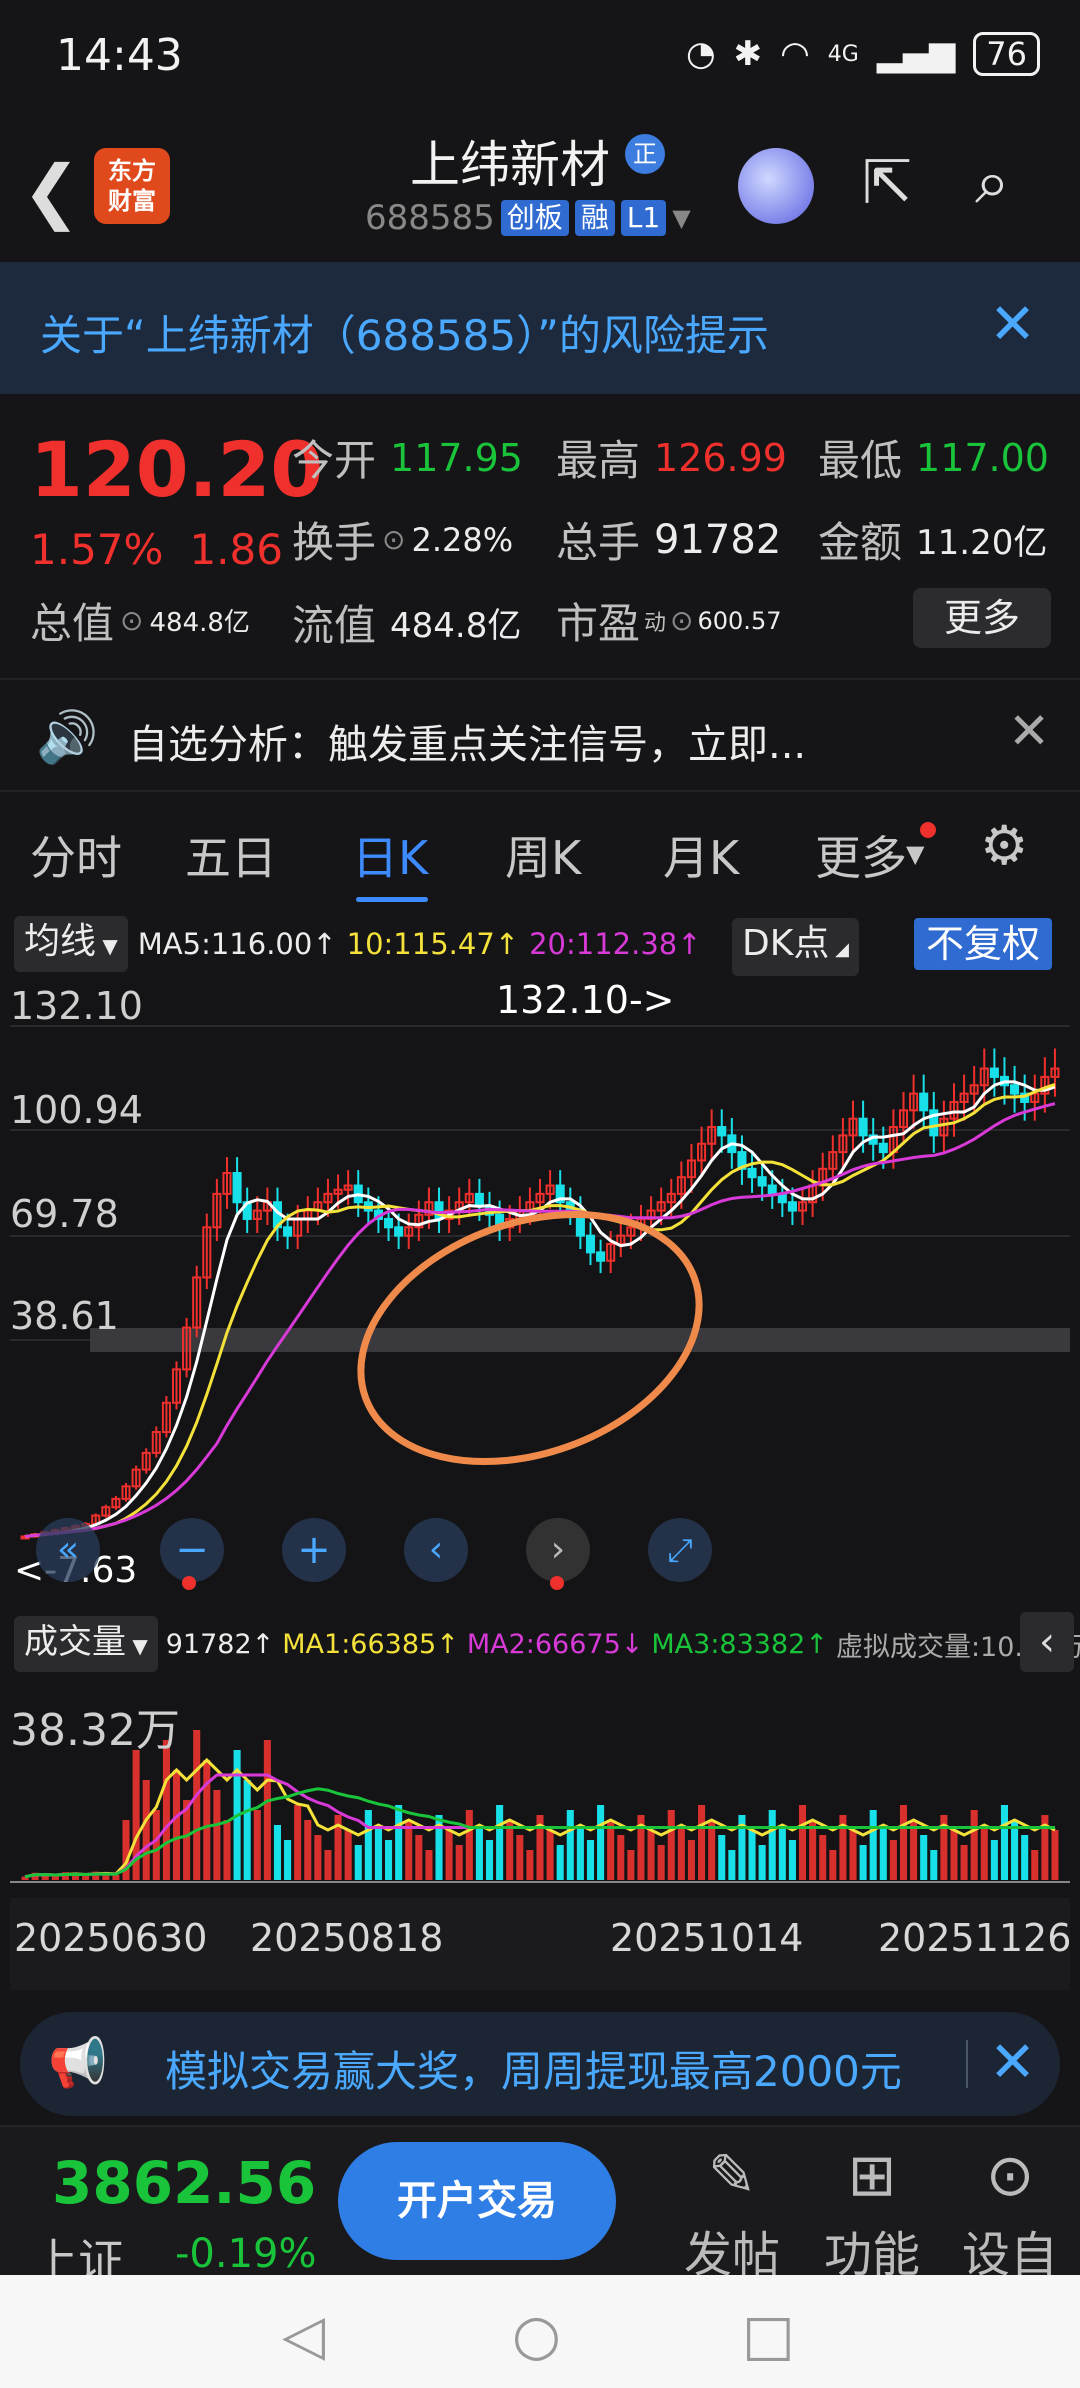 Image resolution: width=1080 pixels, height=2388 pixels. Describe the element at coordinates (456, 626) in the screenshot. I see `float-cap-value: 484.8亿` at that location.